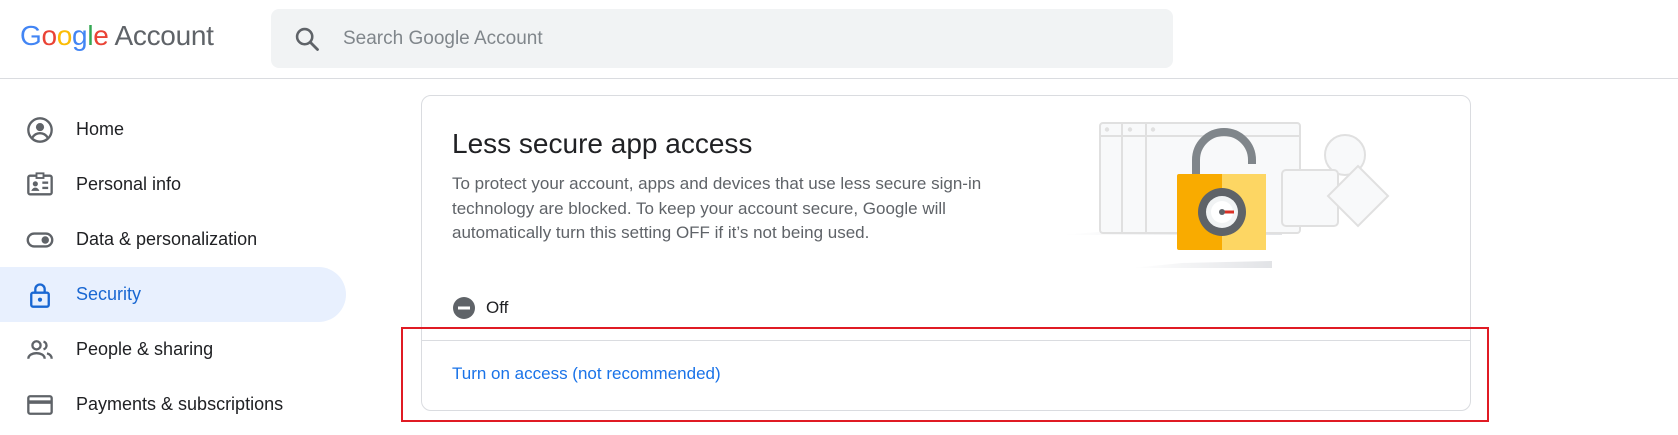  Describe the element at coordinates (164, 35) in the screenshot. I see `product-name: Account` at that location.